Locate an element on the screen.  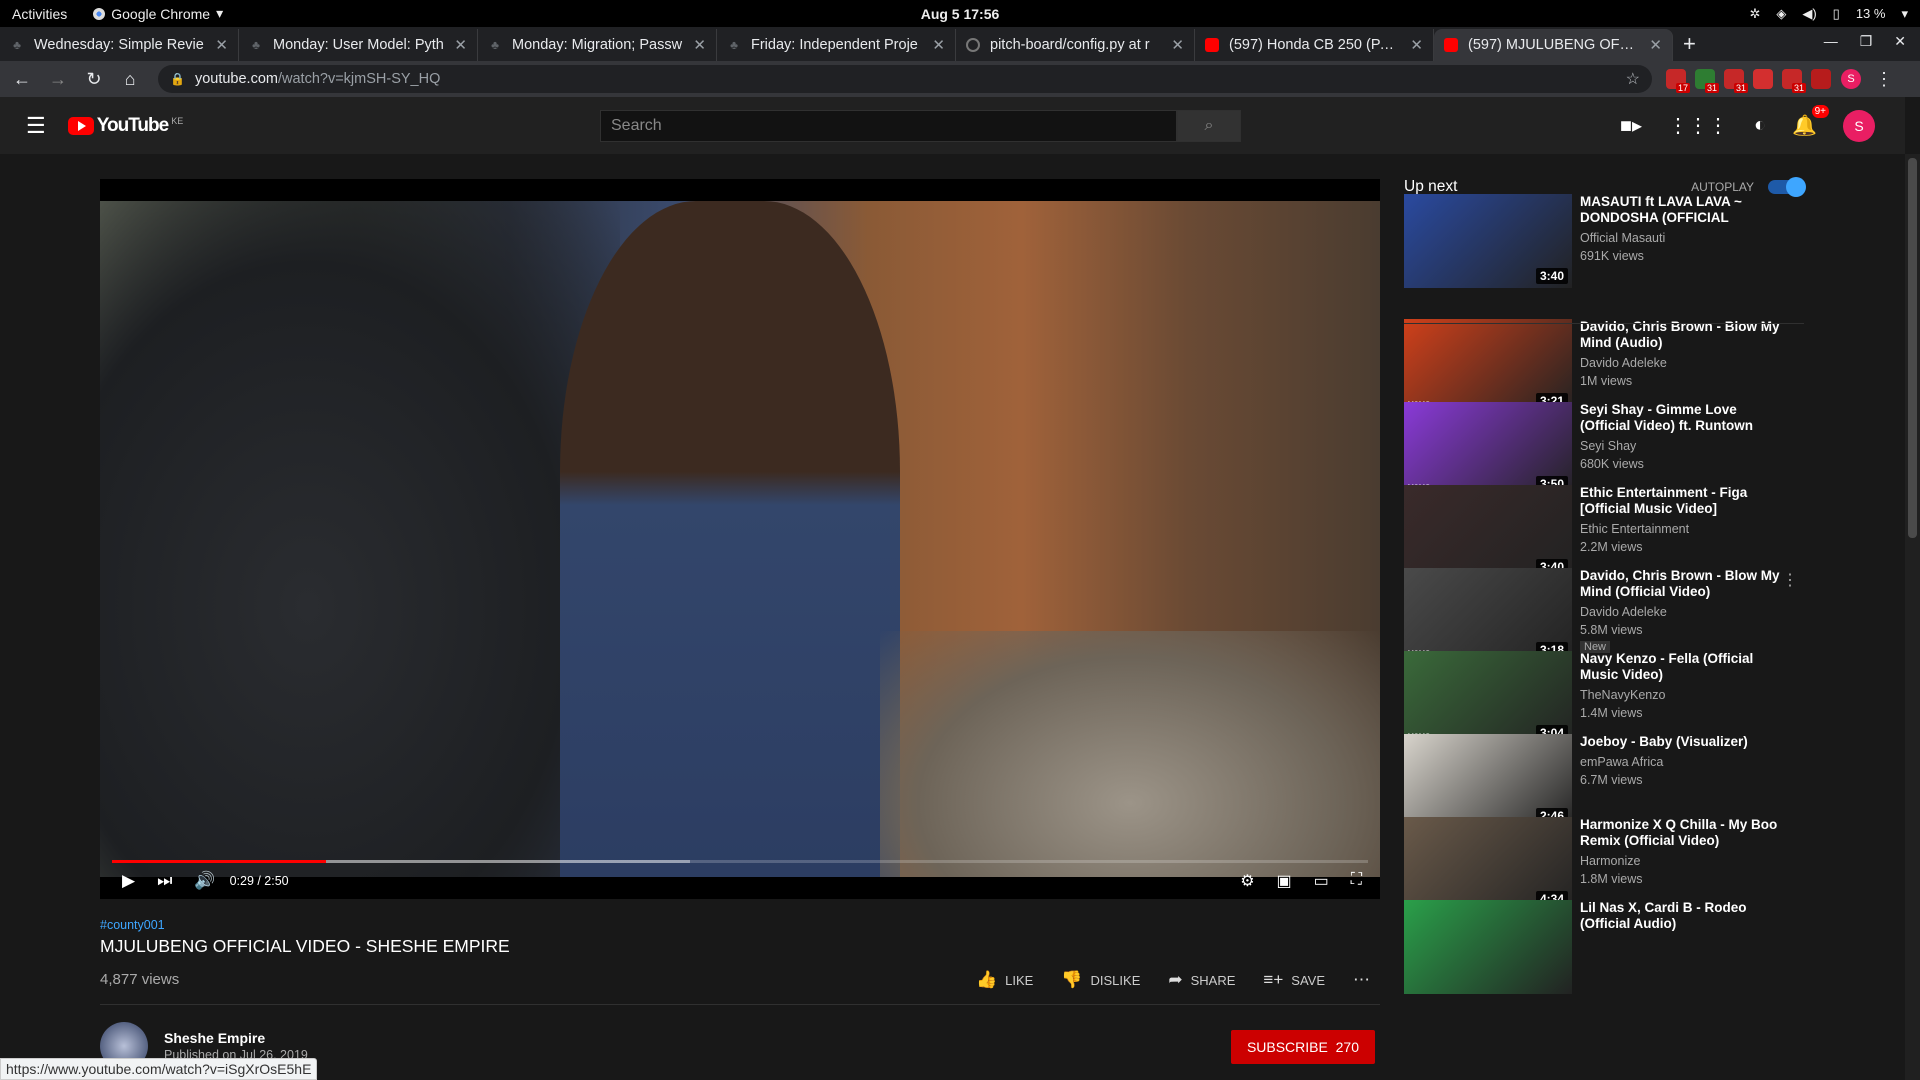
share-button: ➦ SHARE is located at coordinates (1201, 980).